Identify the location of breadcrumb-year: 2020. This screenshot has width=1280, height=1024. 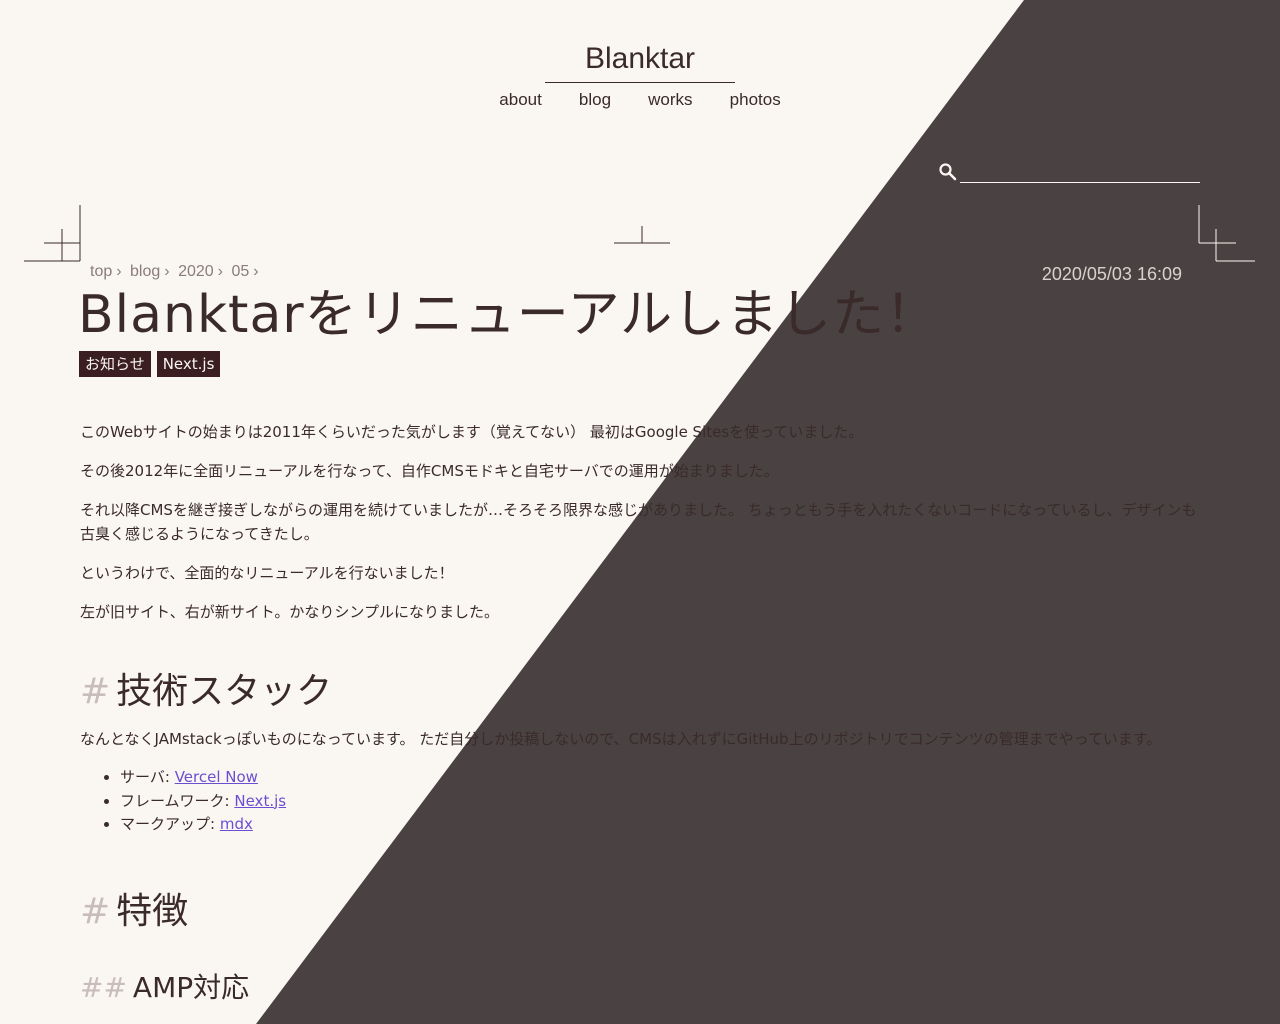
(196, 271).